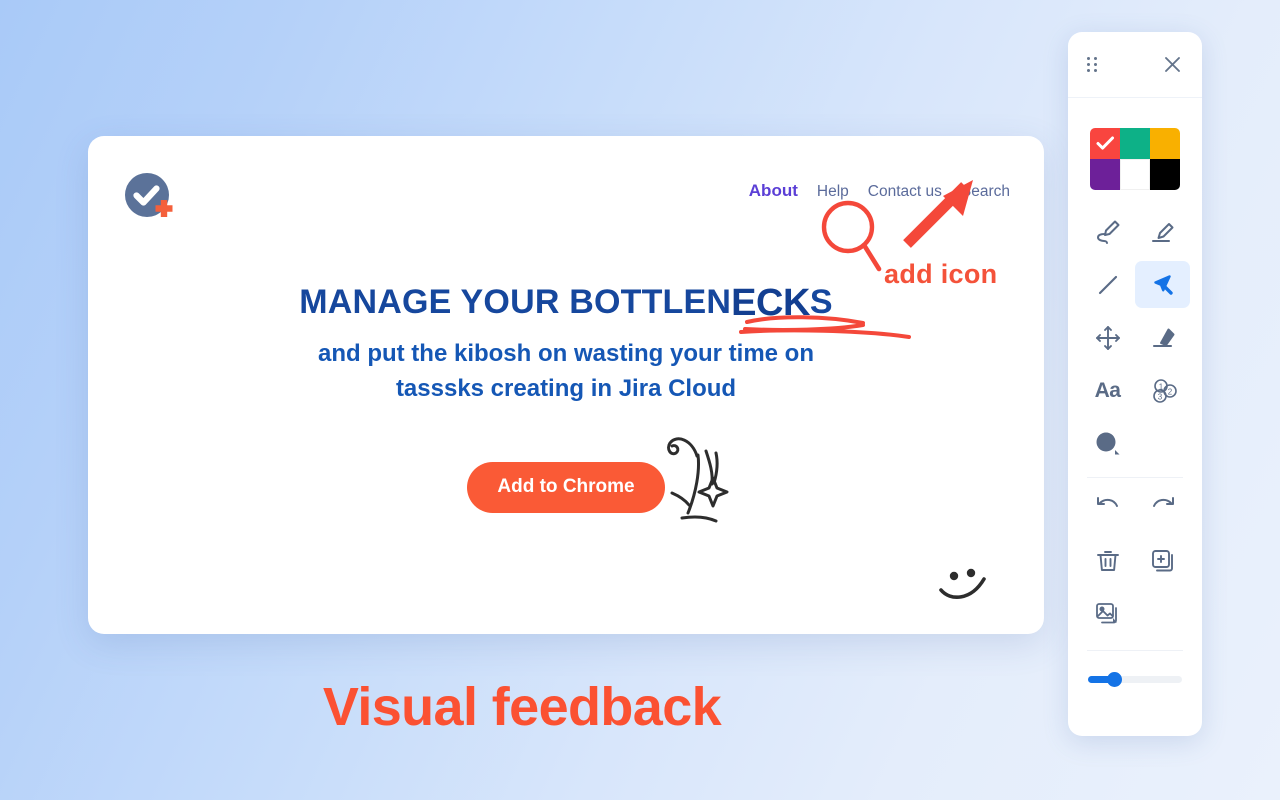 Image resolution: width=1280 pixels, height=800 pixels. Describe the element at coordinates (1107, 507) in the screenshot. I see `undo-action` at that location.